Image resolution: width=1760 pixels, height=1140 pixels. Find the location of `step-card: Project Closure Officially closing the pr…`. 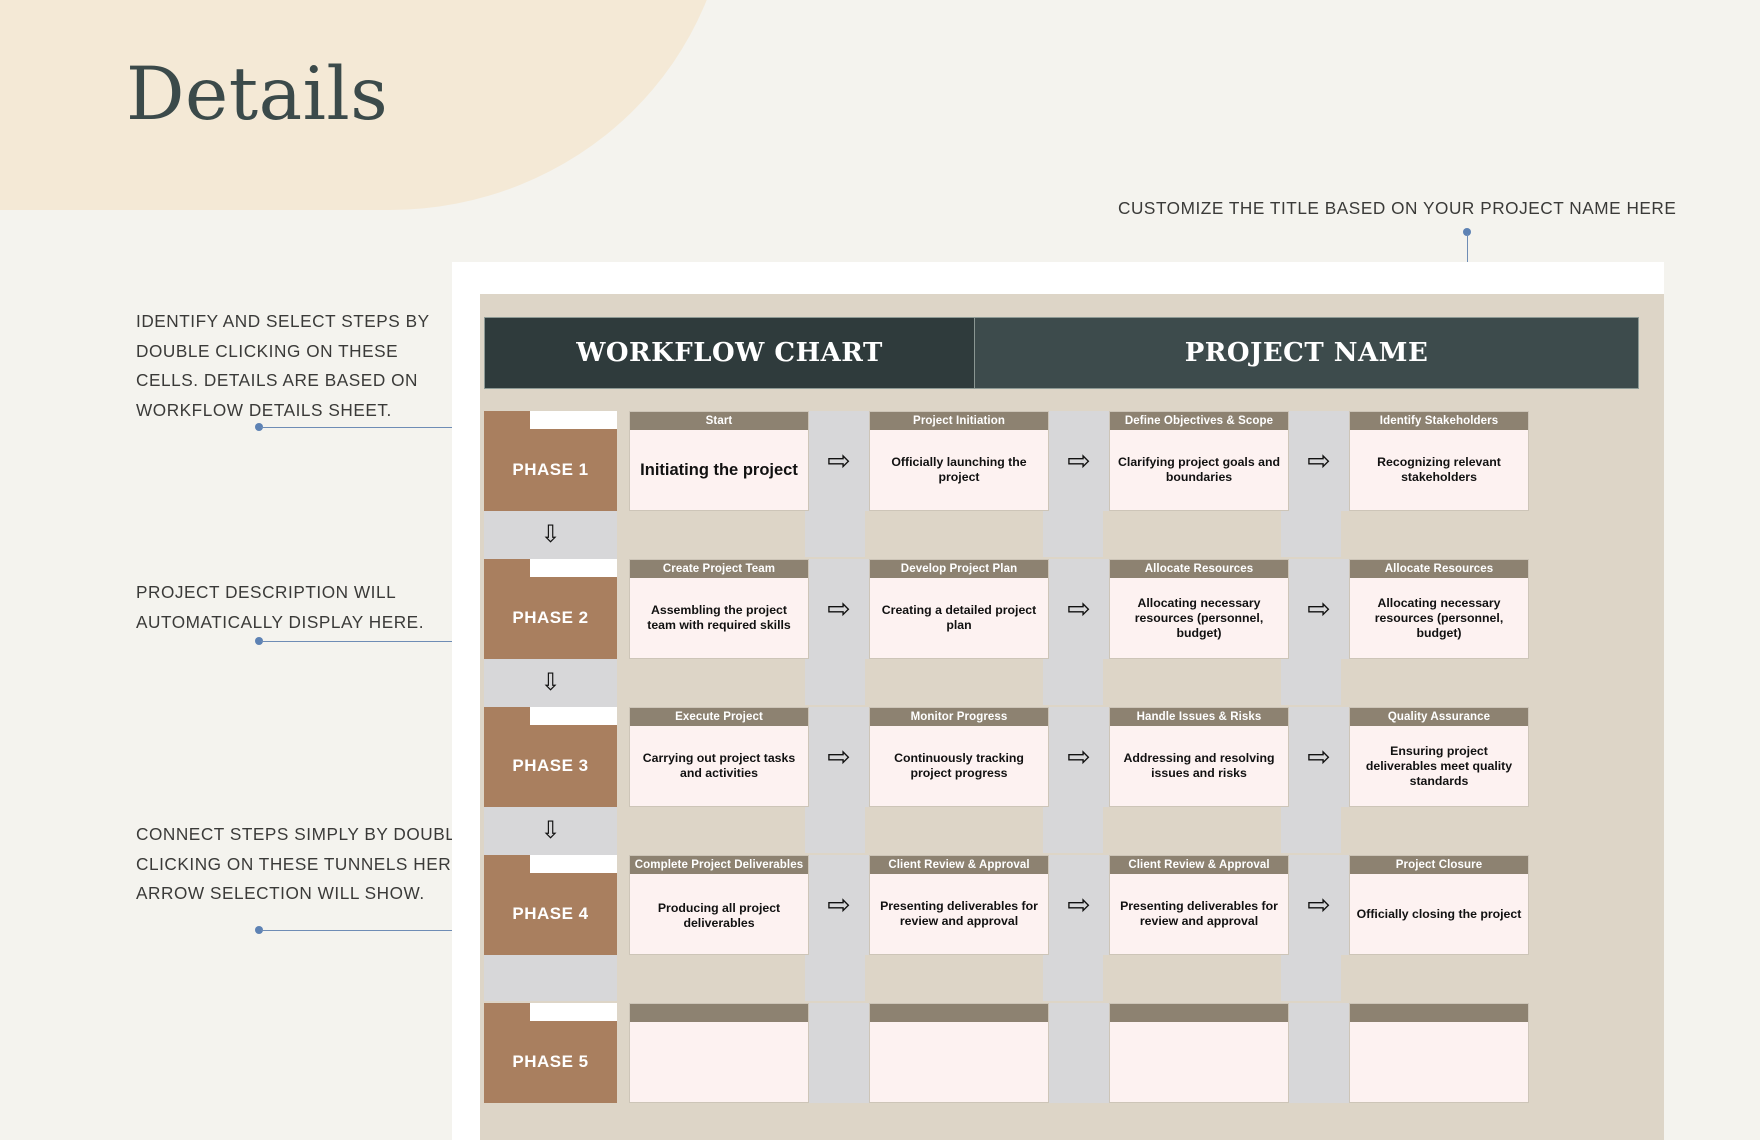

step-card: Project Closure Officially closing the pr… is located at coordinates (1439, 905).